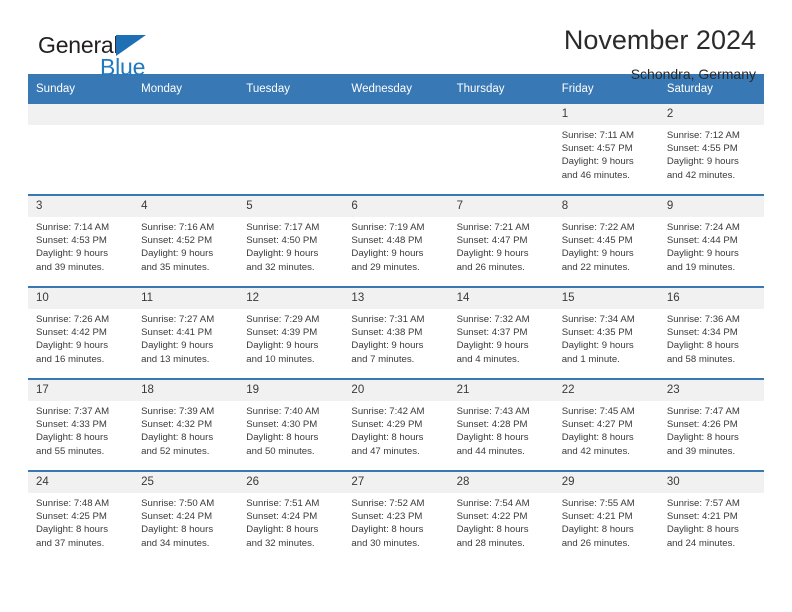 This screenshot has height=612, width=792. Describe the element at coordinates (606, 114) in the screenshot. I see `day-number: 1` at that location.